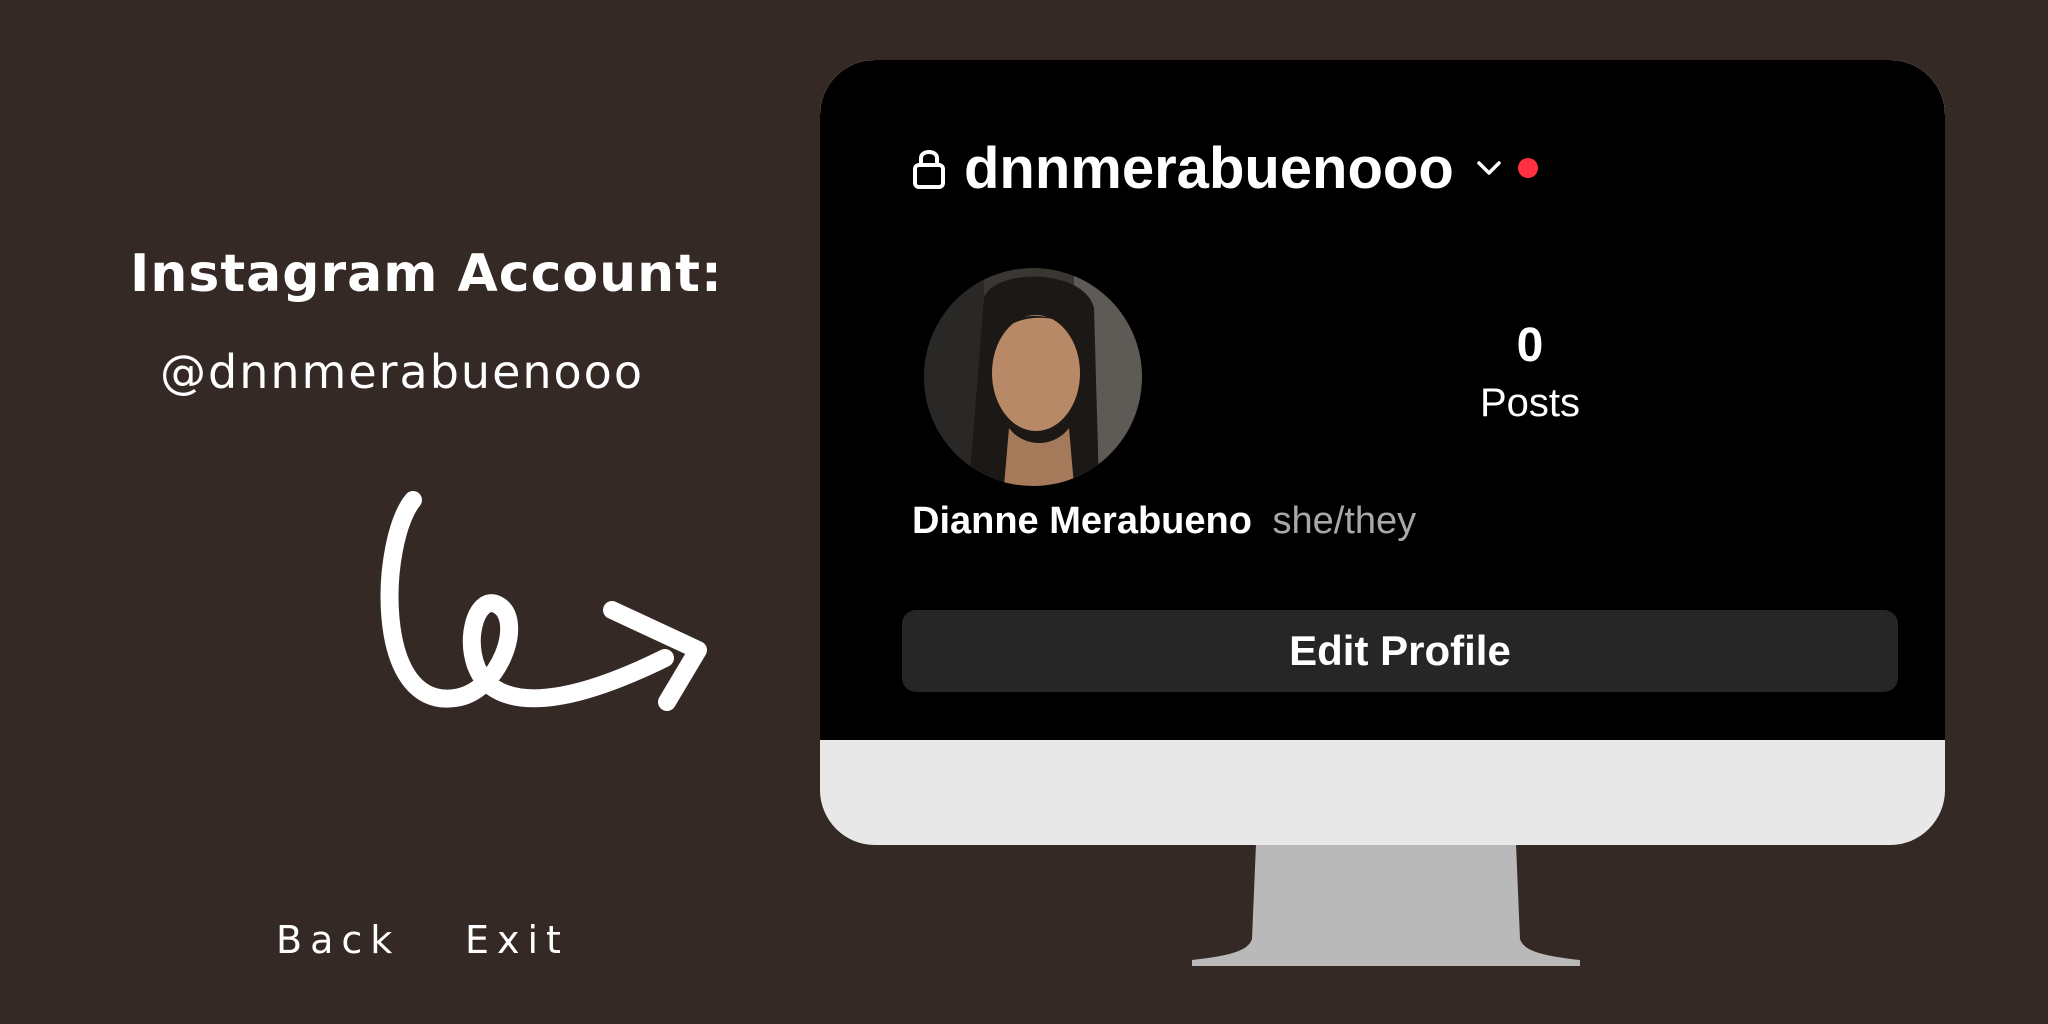  Describe the element at coordinates (1344, 521) in the screenshot. I see `pronouns: she/they` at that location.